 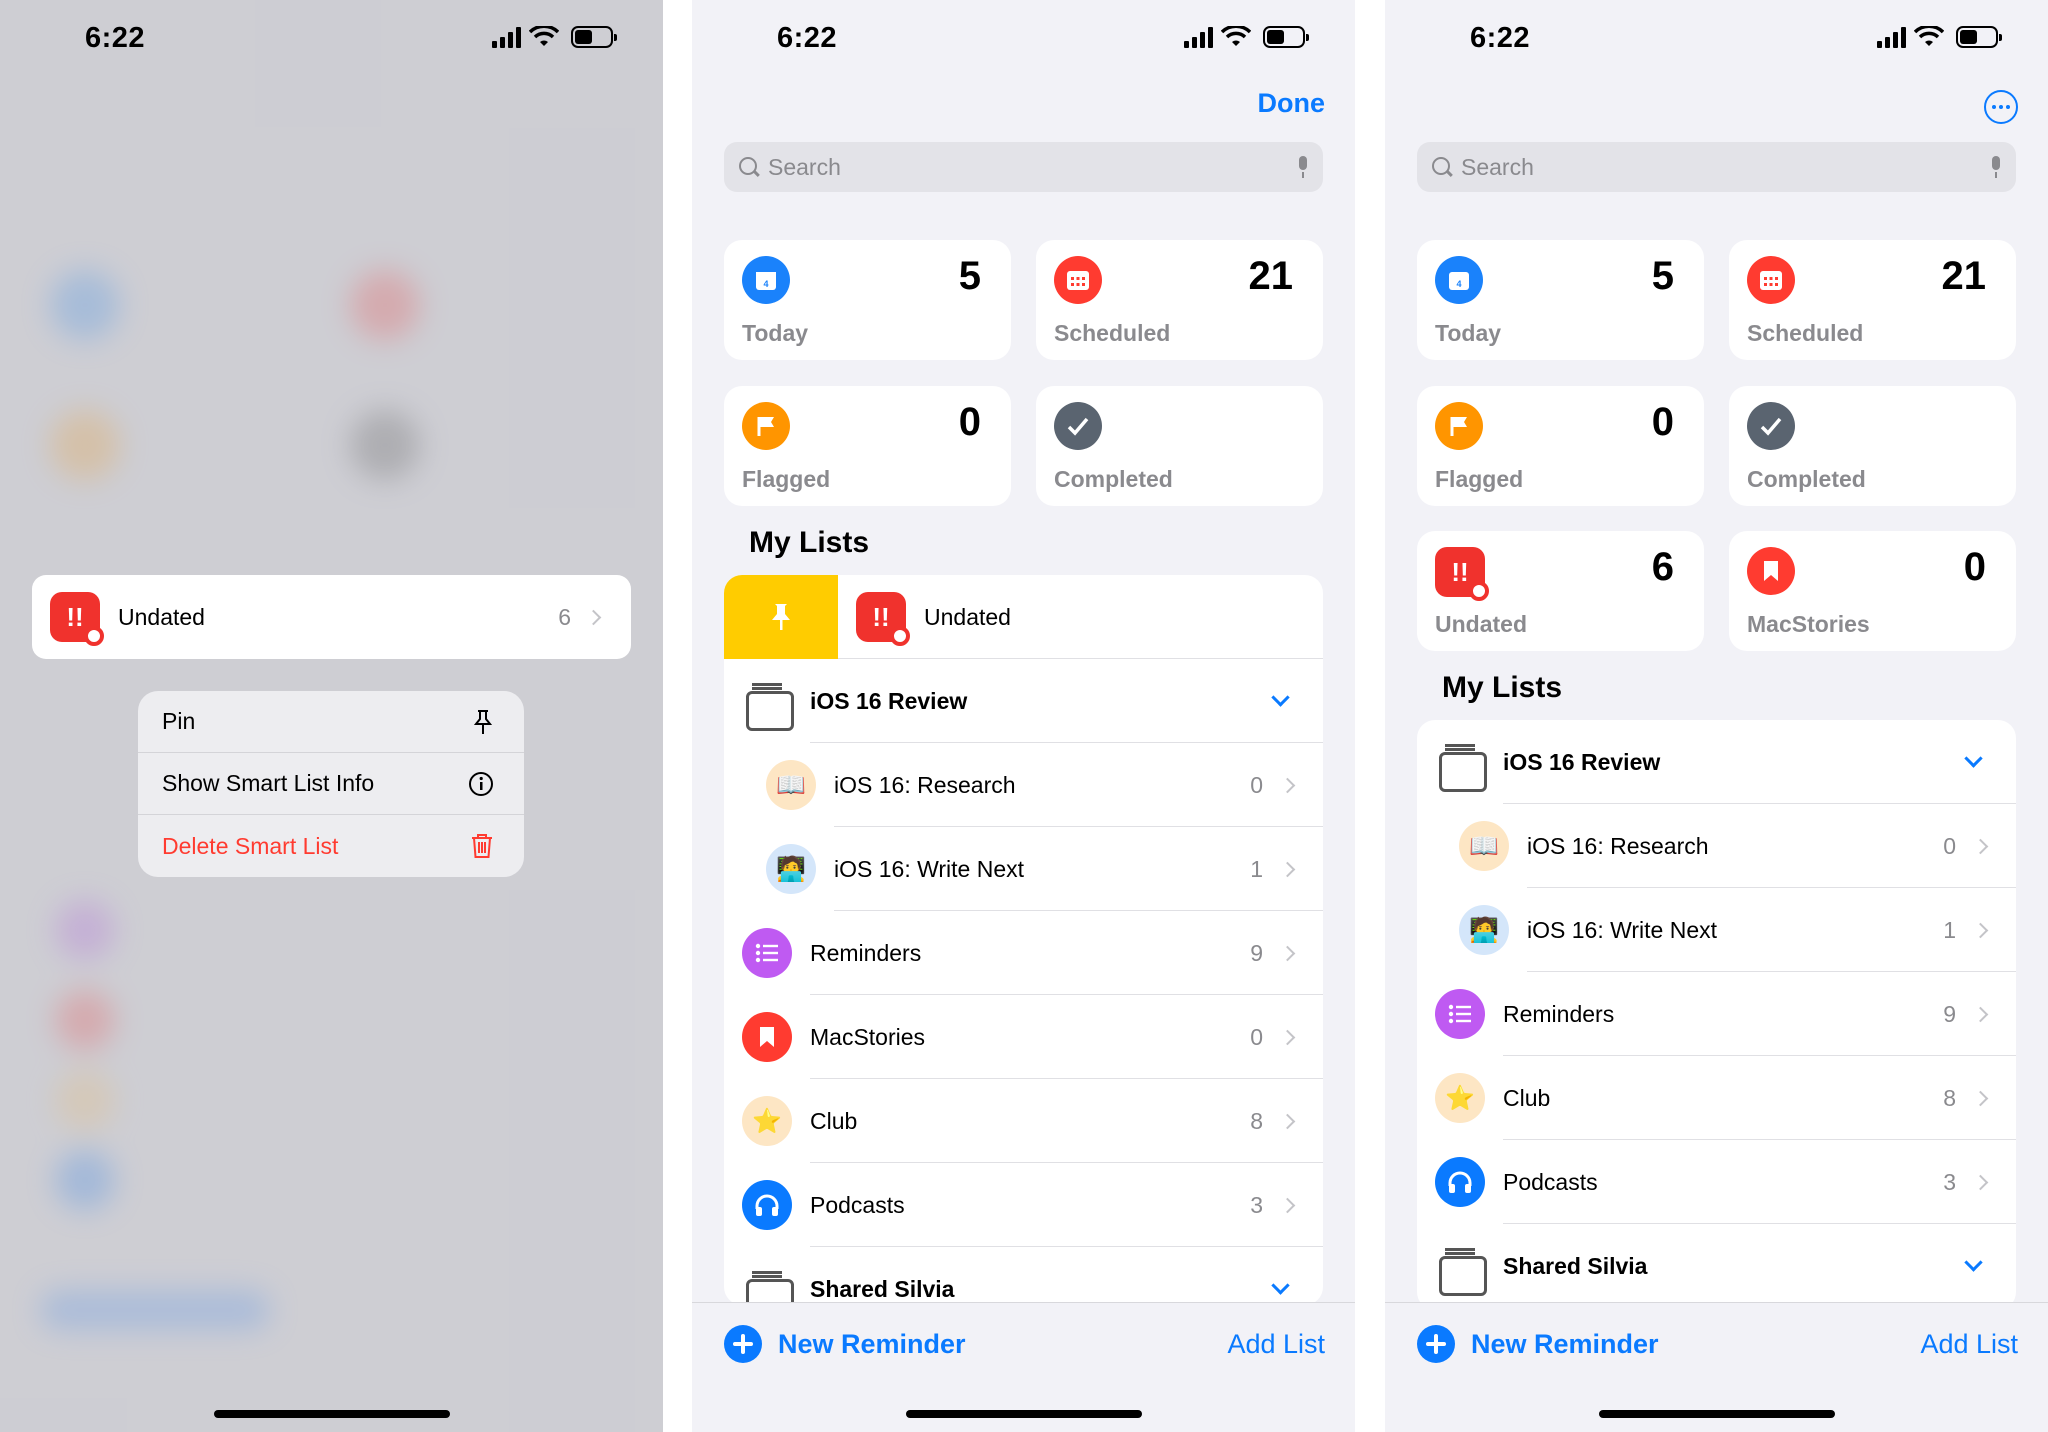 I want to click on menu-item-label: Delete Smart List, so click(x=250, y=845).